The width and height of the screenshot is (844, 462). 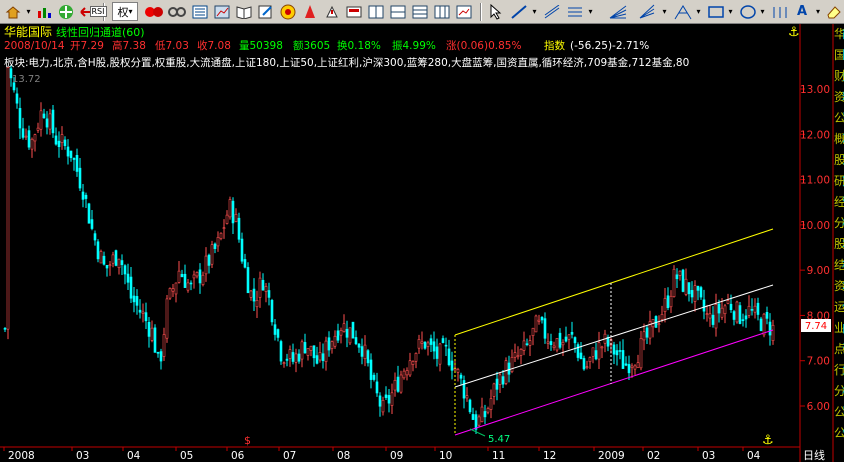 What do you see at coordinates (442, 11) in the screenshot?
I see `window-tile-icon` at bounding box center [442, 11].